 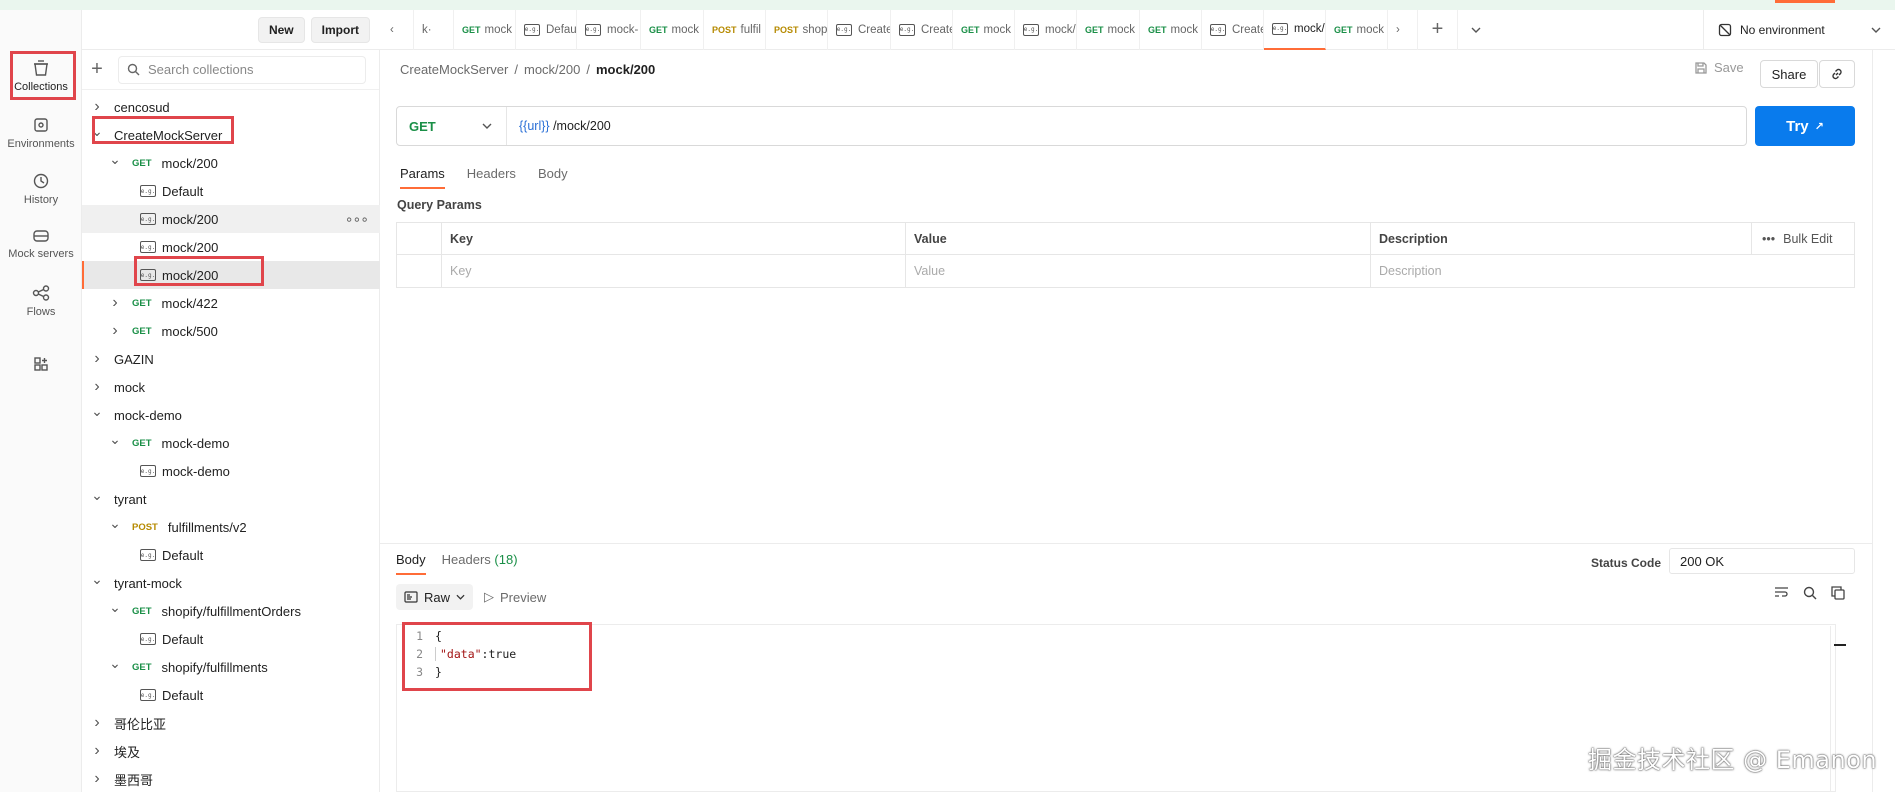 What do you see at coordinates (1476, 30) in the screenshot?
I see `tabs-overflow-menu` at bounding box center [1476, 30].